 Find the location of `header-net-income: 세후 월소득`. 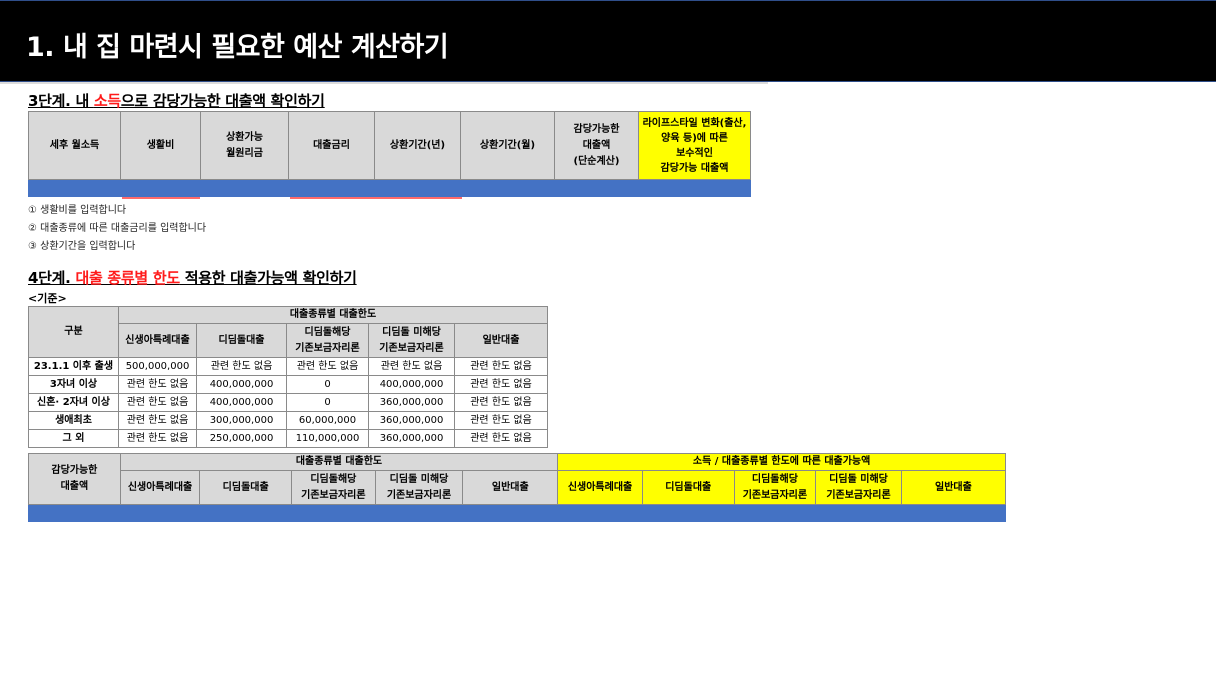

header-net-income: 세후 월소득 is located at coordinates (74, 145).